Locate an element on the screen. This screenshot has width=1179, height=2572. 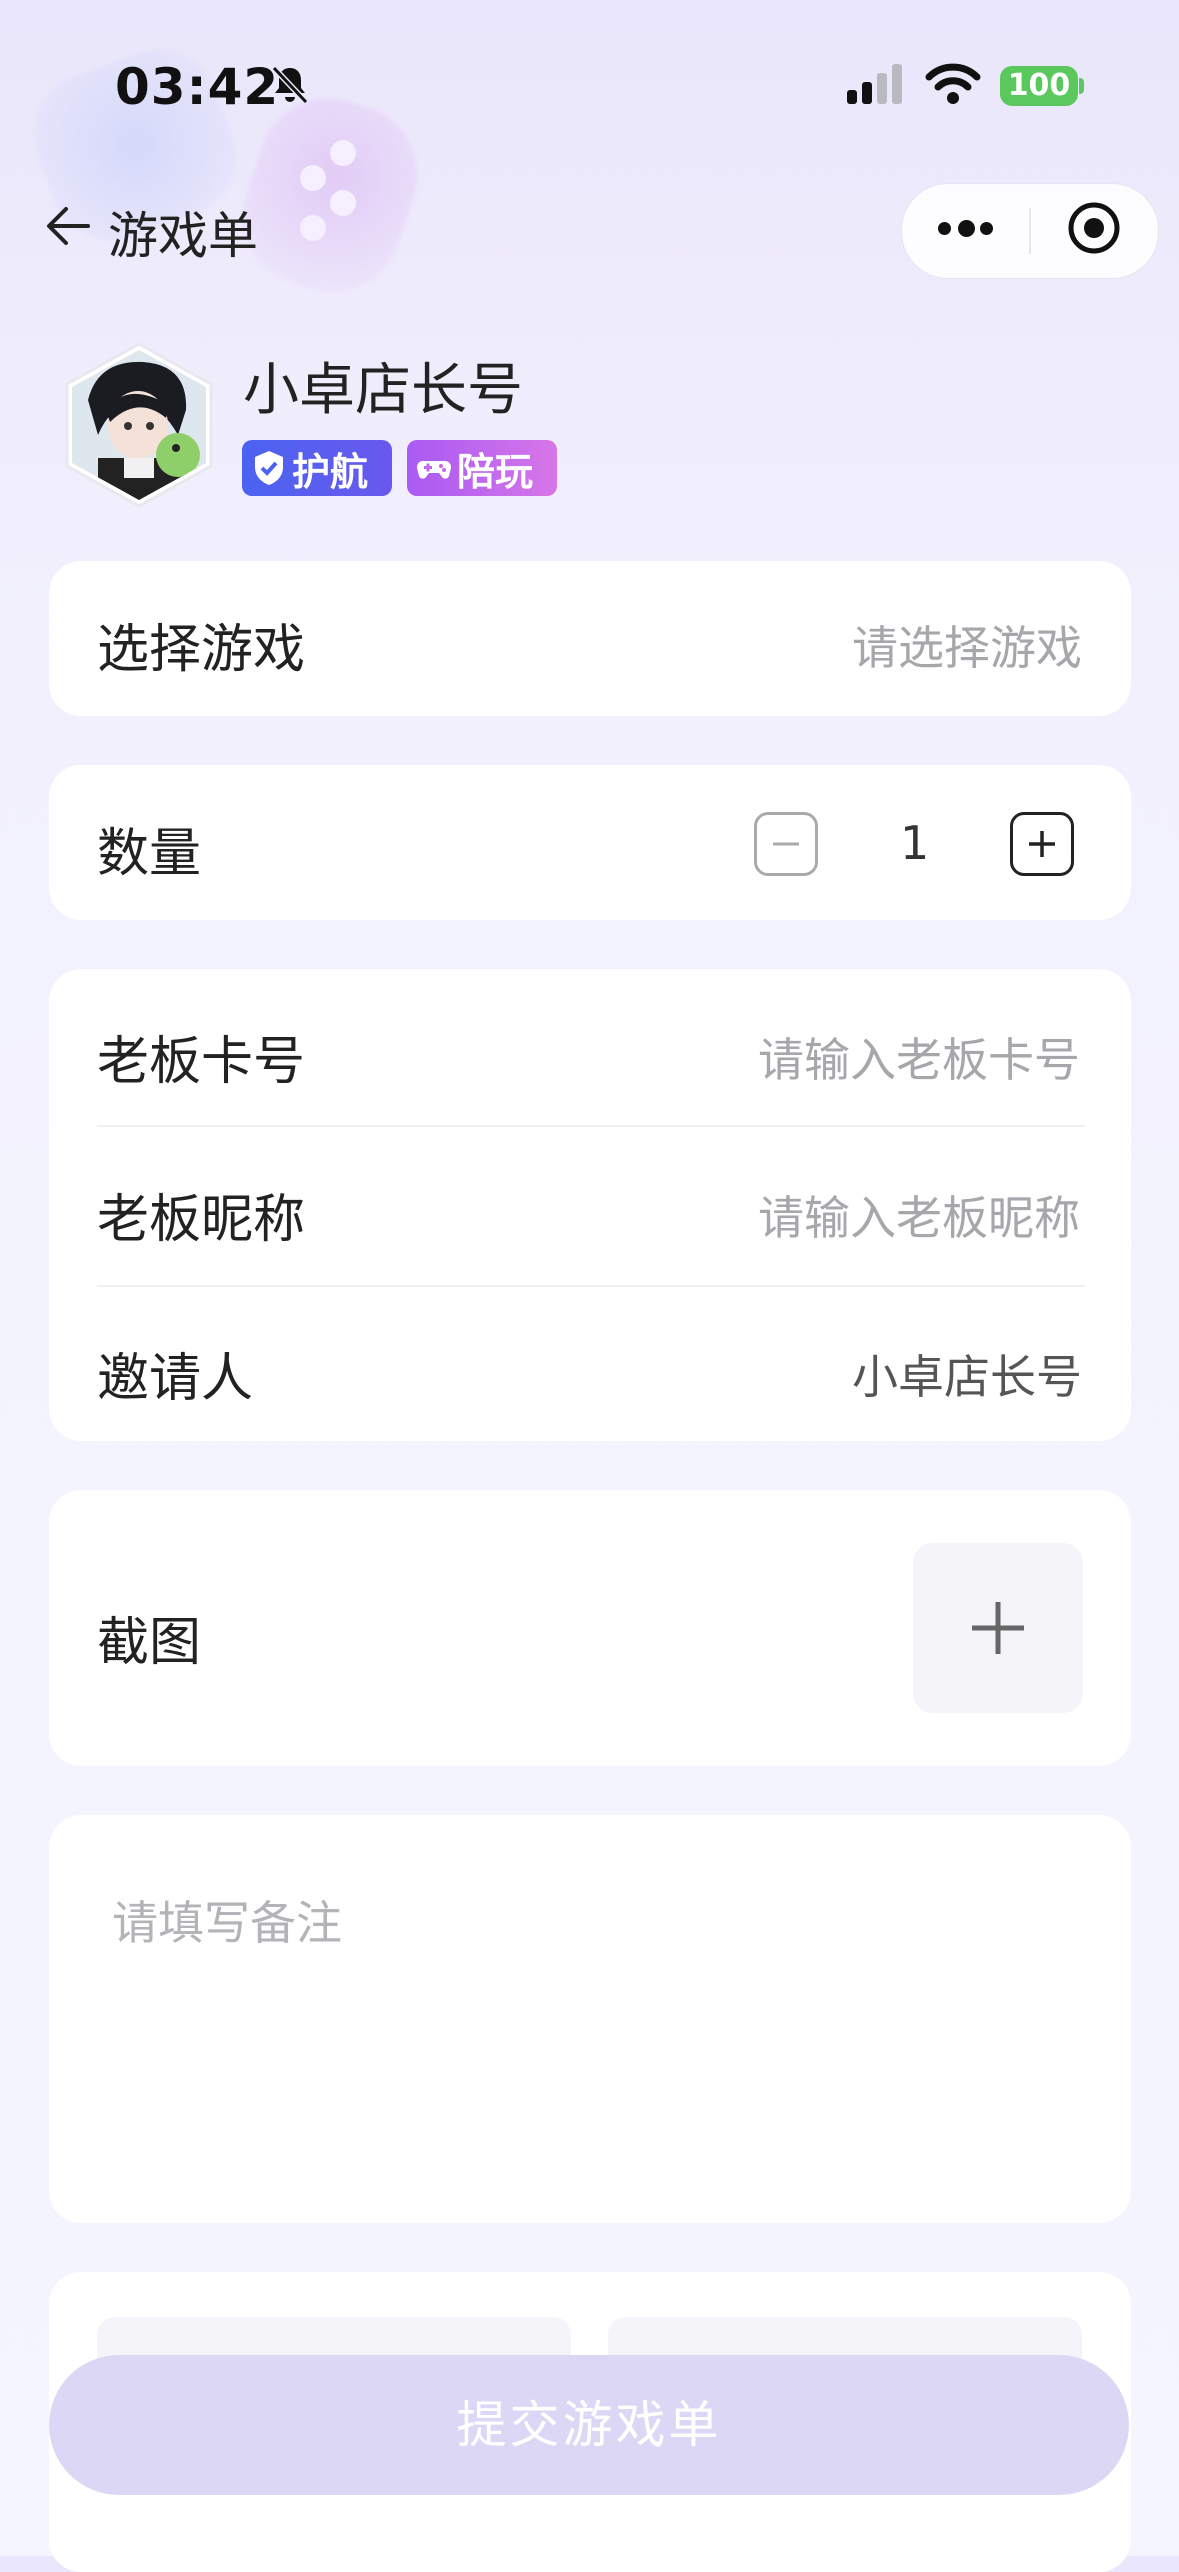
avatar is located at coordinates (139, 425).